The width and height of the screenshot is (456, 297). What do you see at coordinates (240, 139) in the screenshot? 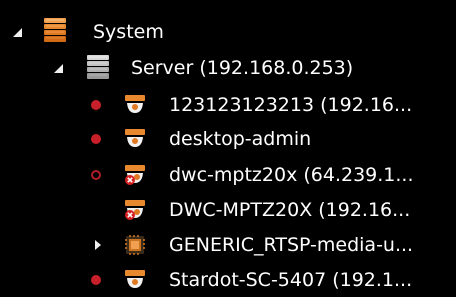
I see `device-label: desktop-admin` at bounding box center [240, 139].